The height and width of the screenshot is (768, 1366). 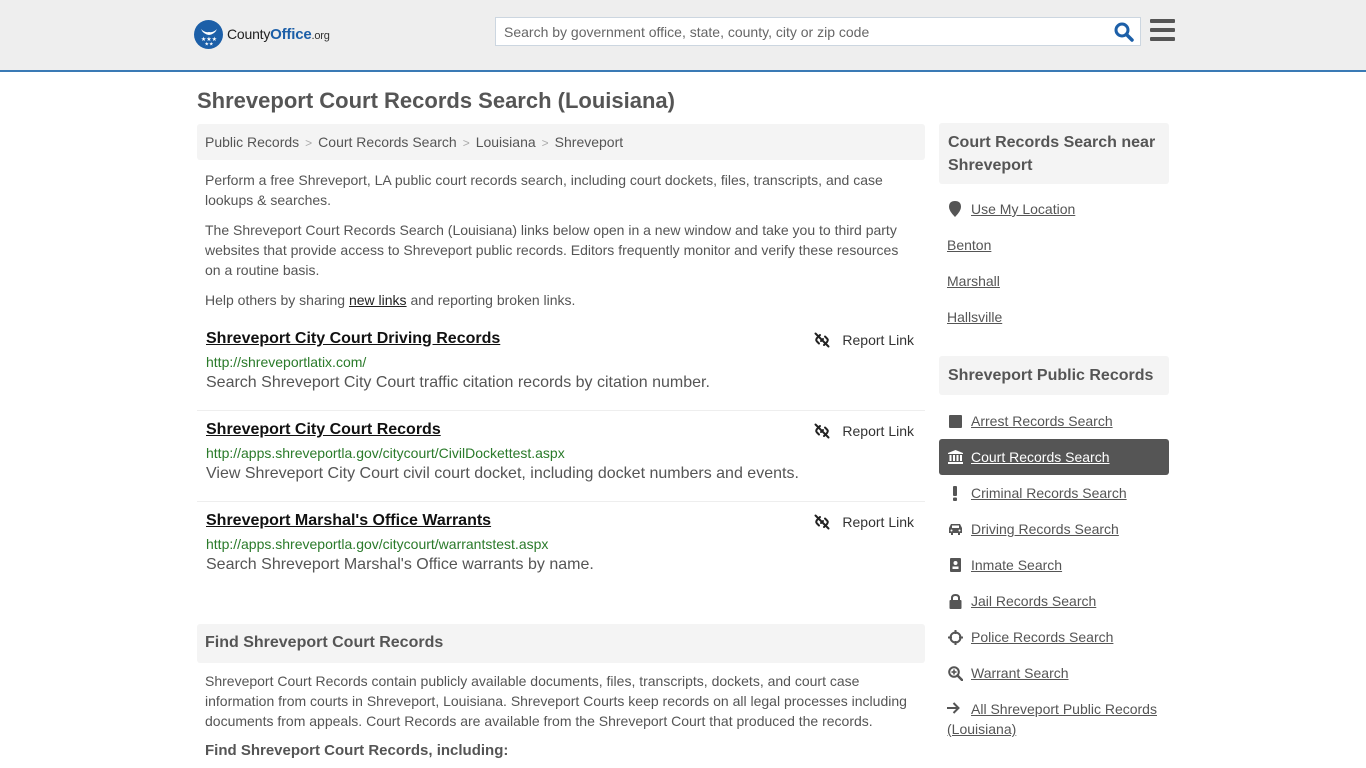 What do you see at coordinates (286, 362) in the screenshot?
I see `result-url: http://shreveportlatix.com/` at bounding box center [286, 362].